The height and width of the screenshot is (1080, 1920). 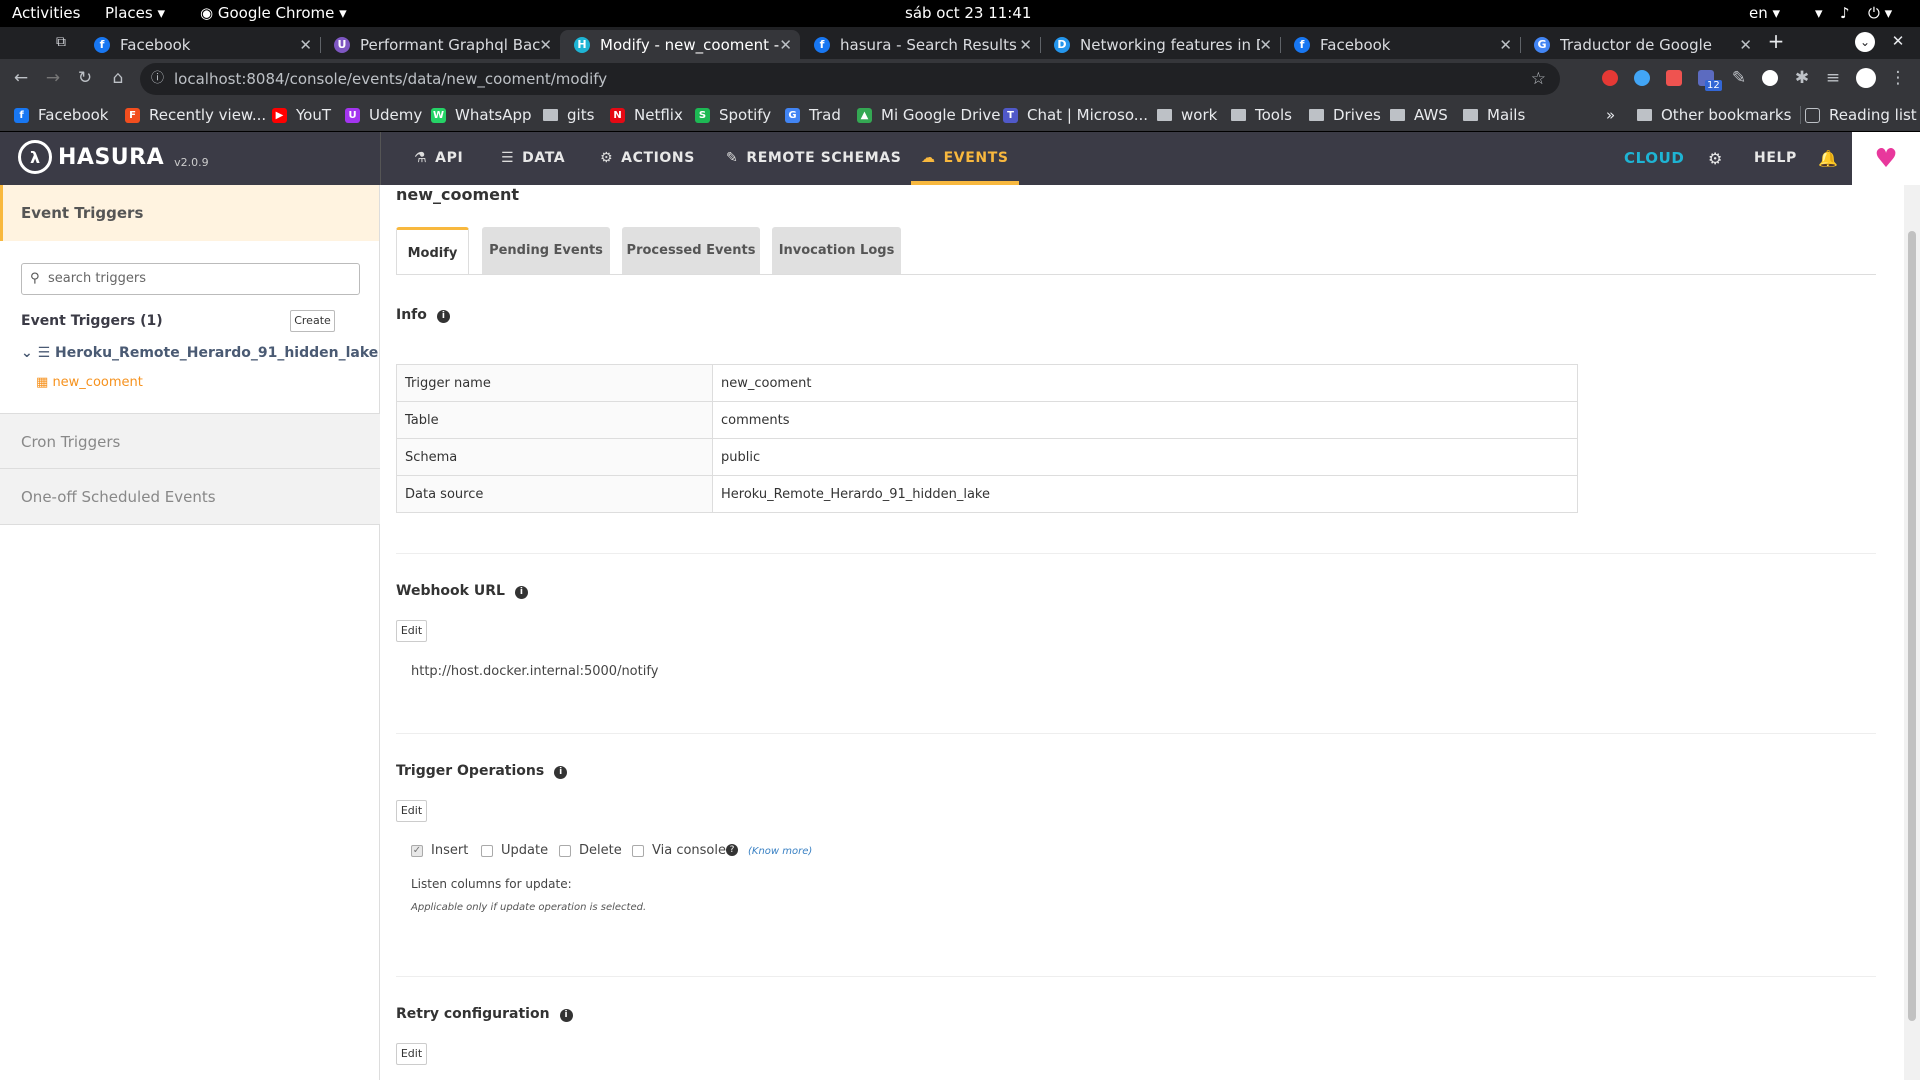 I want to click on site-info-icon: ⓘ, so click(x=157, y=79).